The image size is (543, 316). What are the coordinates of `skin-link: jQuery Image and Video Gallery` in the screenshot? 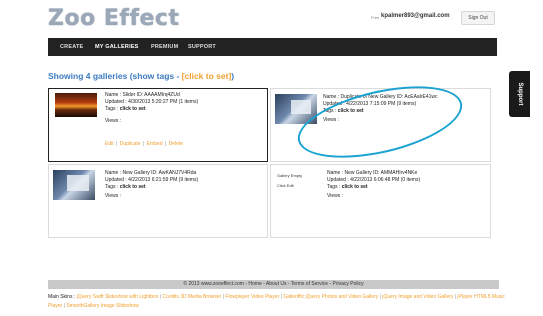 It's located at (417, 297).